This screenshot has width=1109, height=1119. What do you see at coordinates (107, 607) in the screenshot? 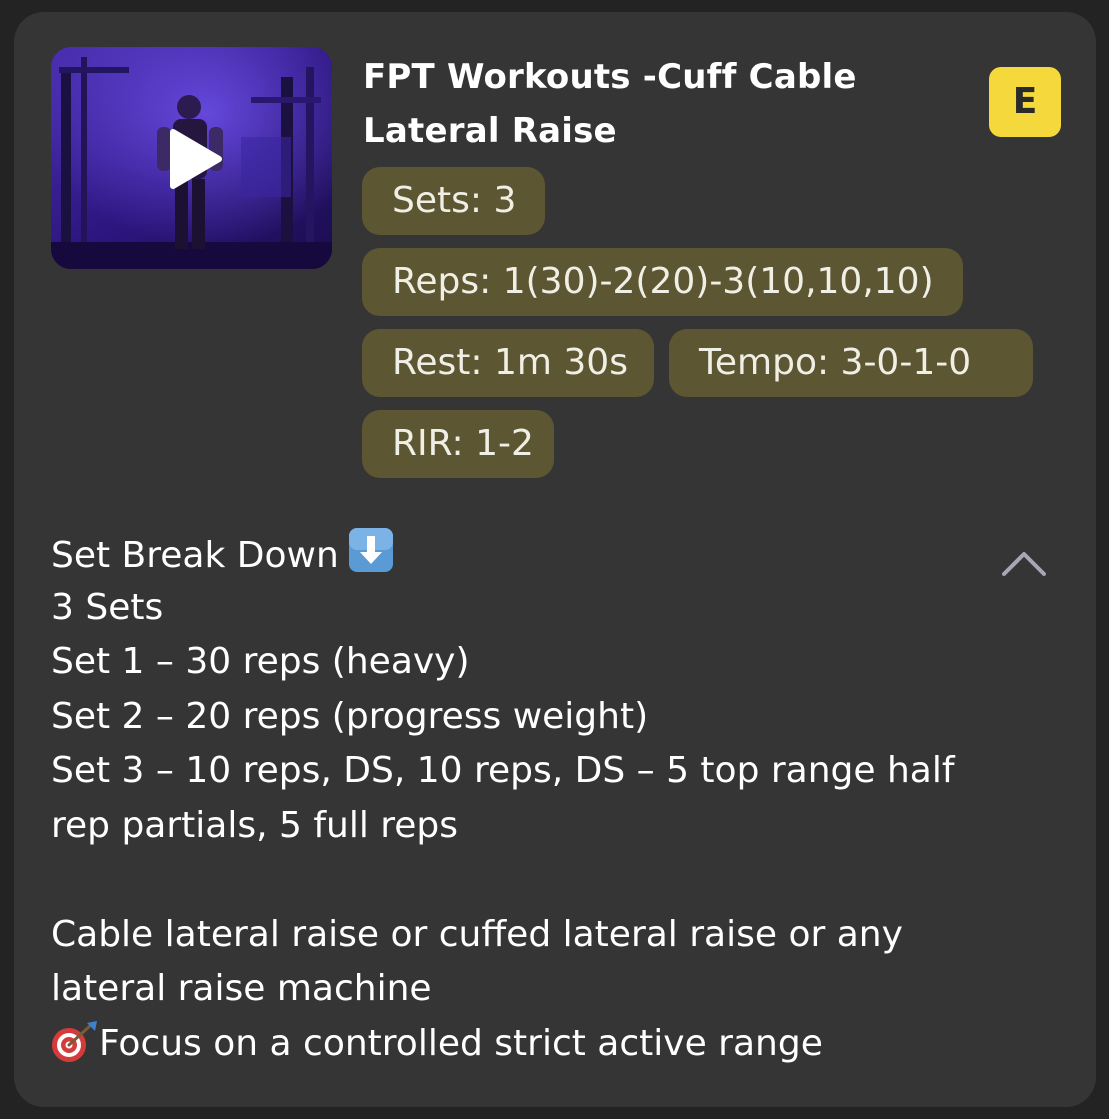
I see `description-line: 3 Sets` at bounding box center [107, 607].